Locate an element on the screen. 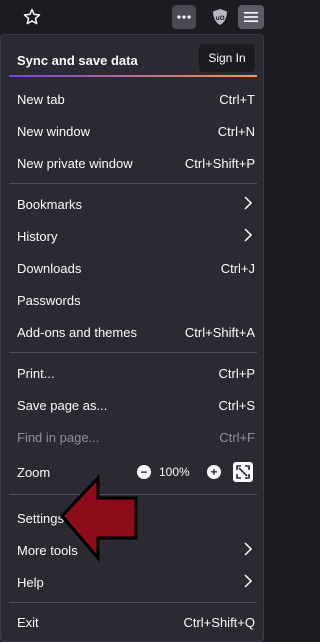 The image size is (320, 642). sync-row: Sync and save data Sign In is located at coordinates (133, 60).